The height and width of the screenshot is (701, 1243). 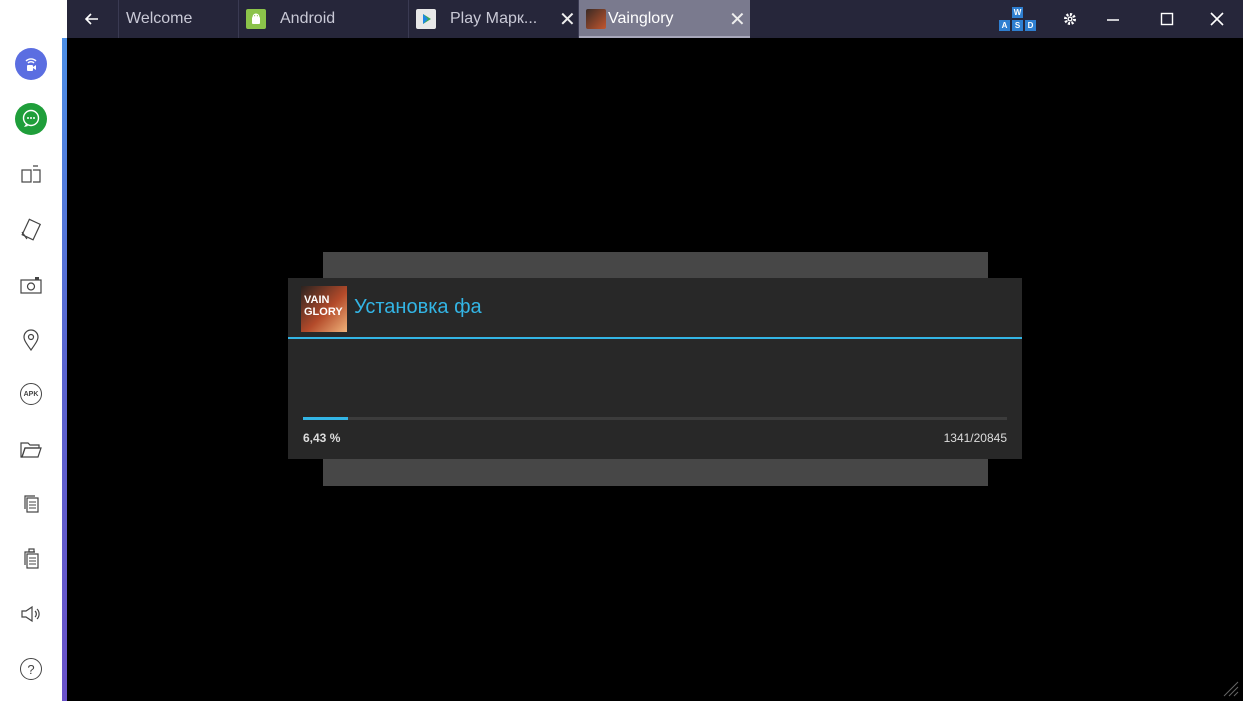 I want to click on settings-button, so click(x=1070, y=19).